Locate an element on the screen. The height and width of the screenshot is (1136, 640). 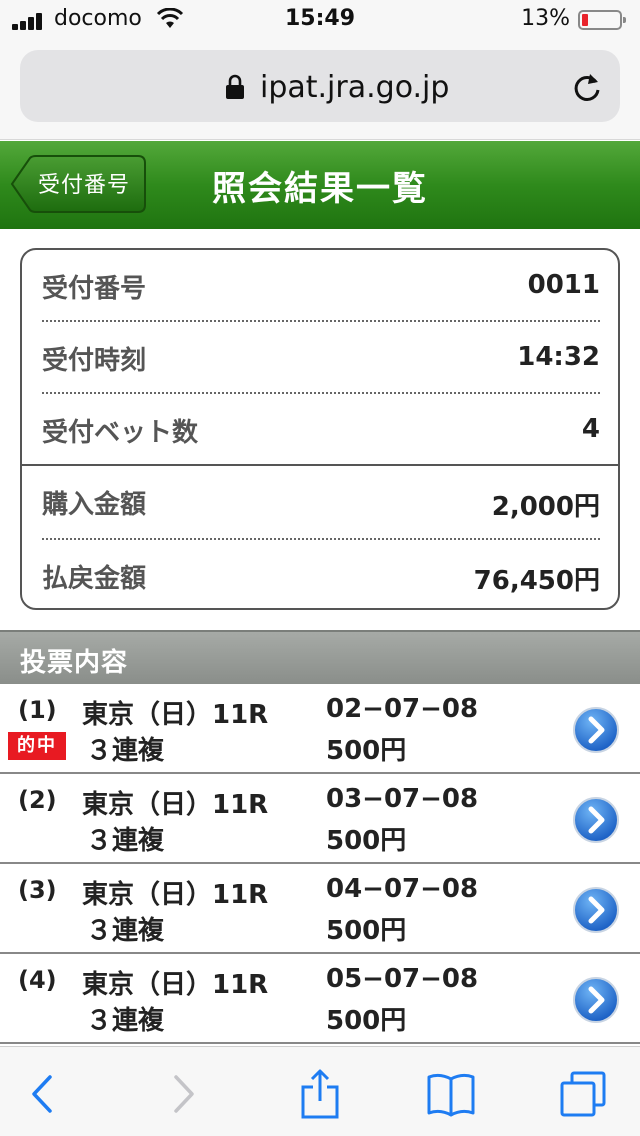
battery-percent: 13% is located at coordinates (545, 18).